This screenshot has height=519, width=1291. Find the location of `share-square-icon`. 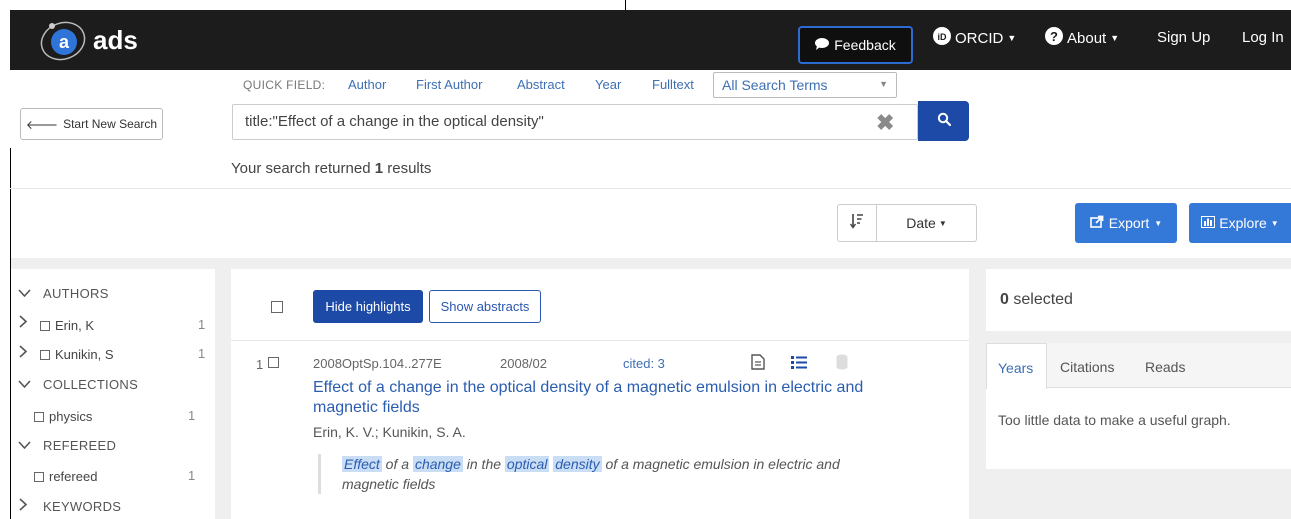

share-square-icon is located at coordinates (1096, 223).